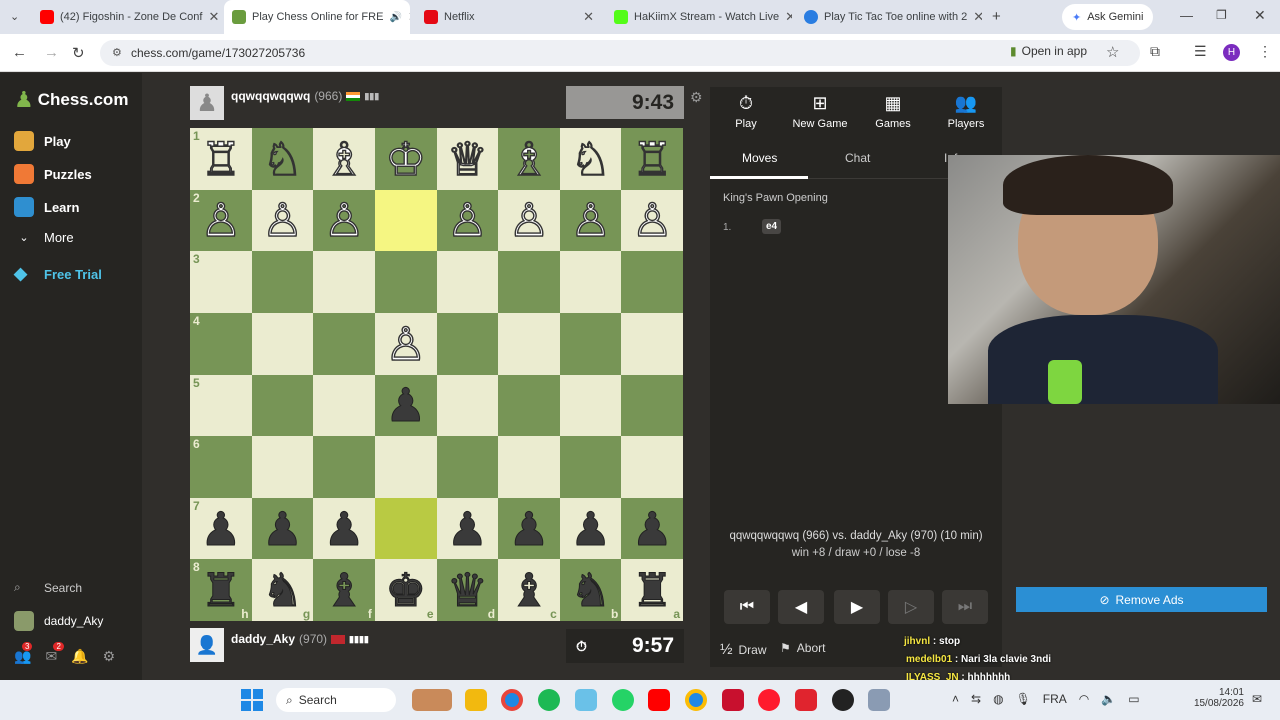 The height and width of the screenshot is (720, 1280). Describe the element at coordinates (43, 237) in the screenshot. I see `sidebar-item-more: ⌄ More` at that location.